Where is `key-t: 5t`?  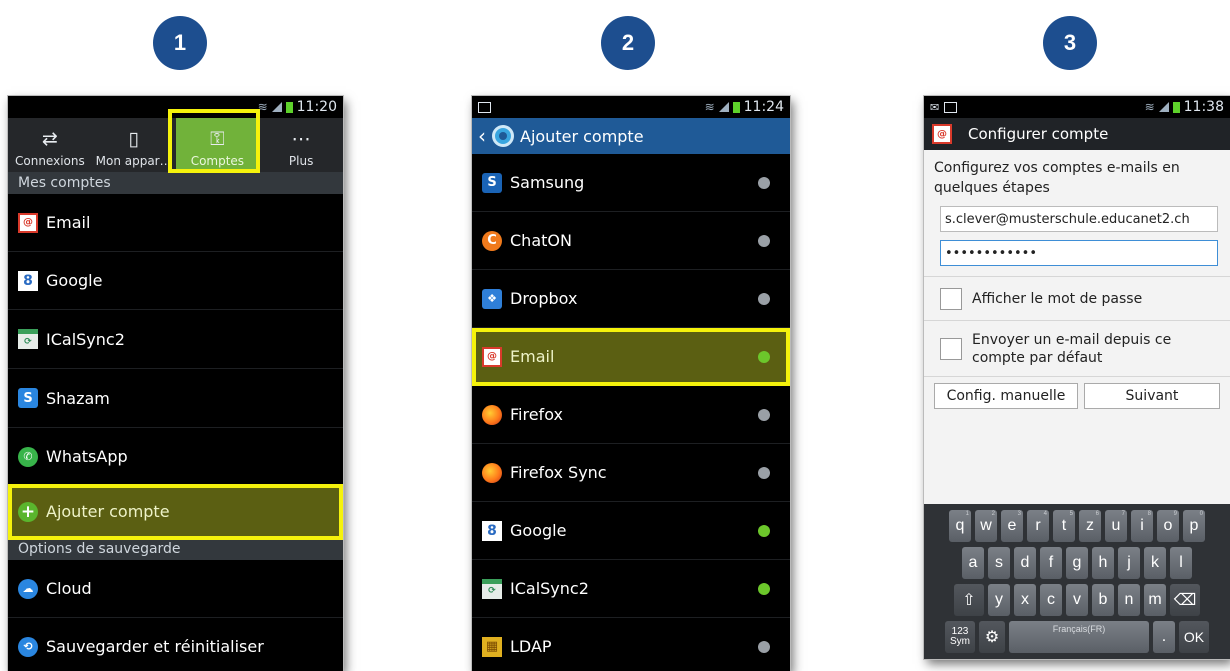 key-t: 5t is located at coordinates (1064, 526).